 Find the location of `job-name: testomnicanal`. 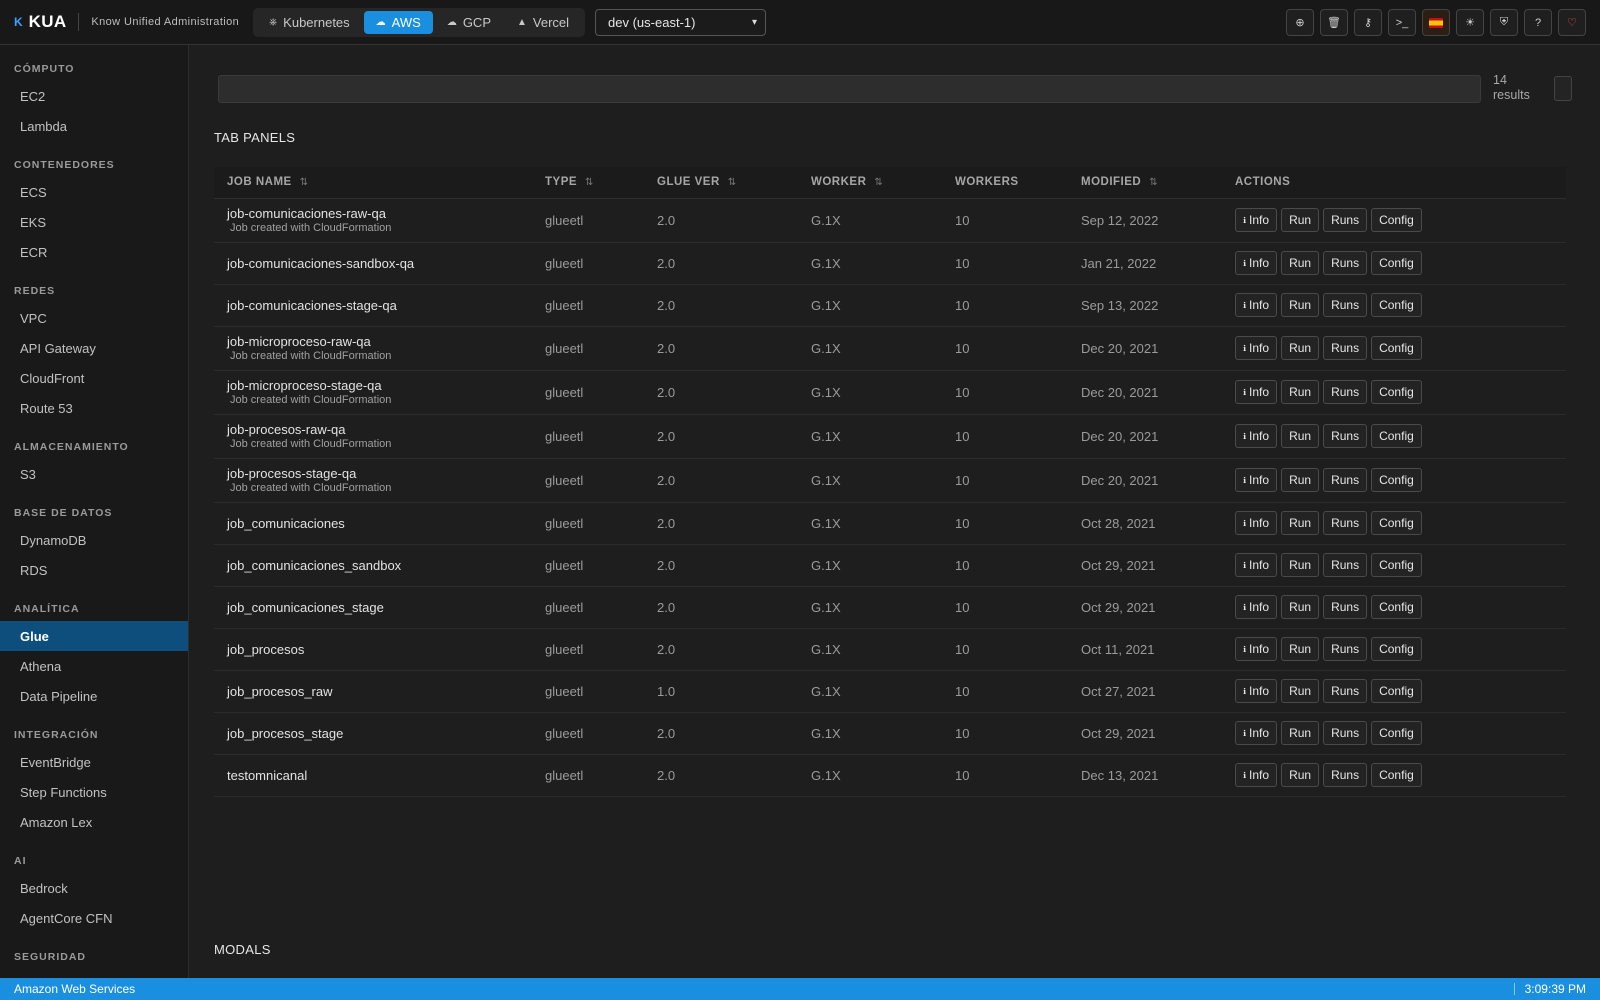

job-name: testomnicanal is located at coordinates (379, 775).